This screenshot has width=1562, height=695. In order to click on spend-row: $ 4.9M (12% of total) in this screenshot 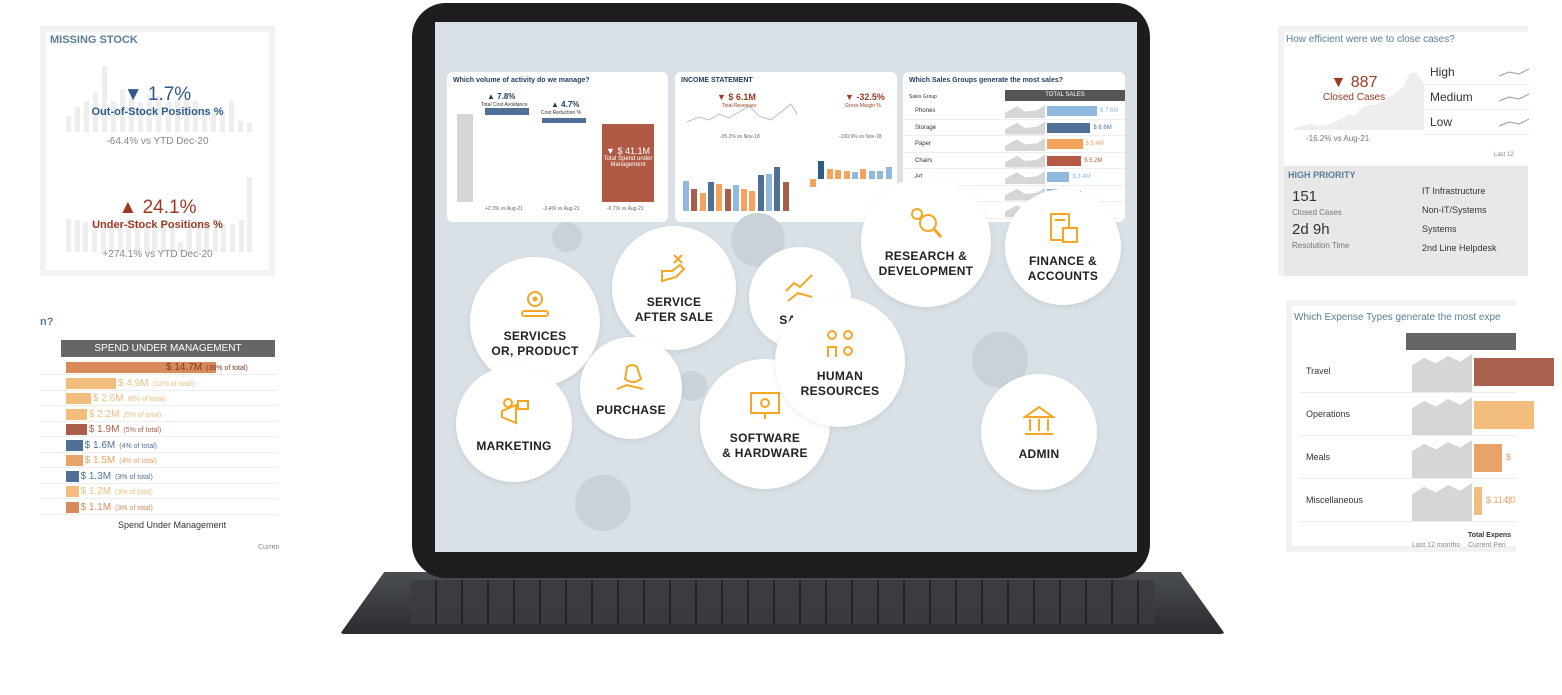, I will do `click(159, 383)`.